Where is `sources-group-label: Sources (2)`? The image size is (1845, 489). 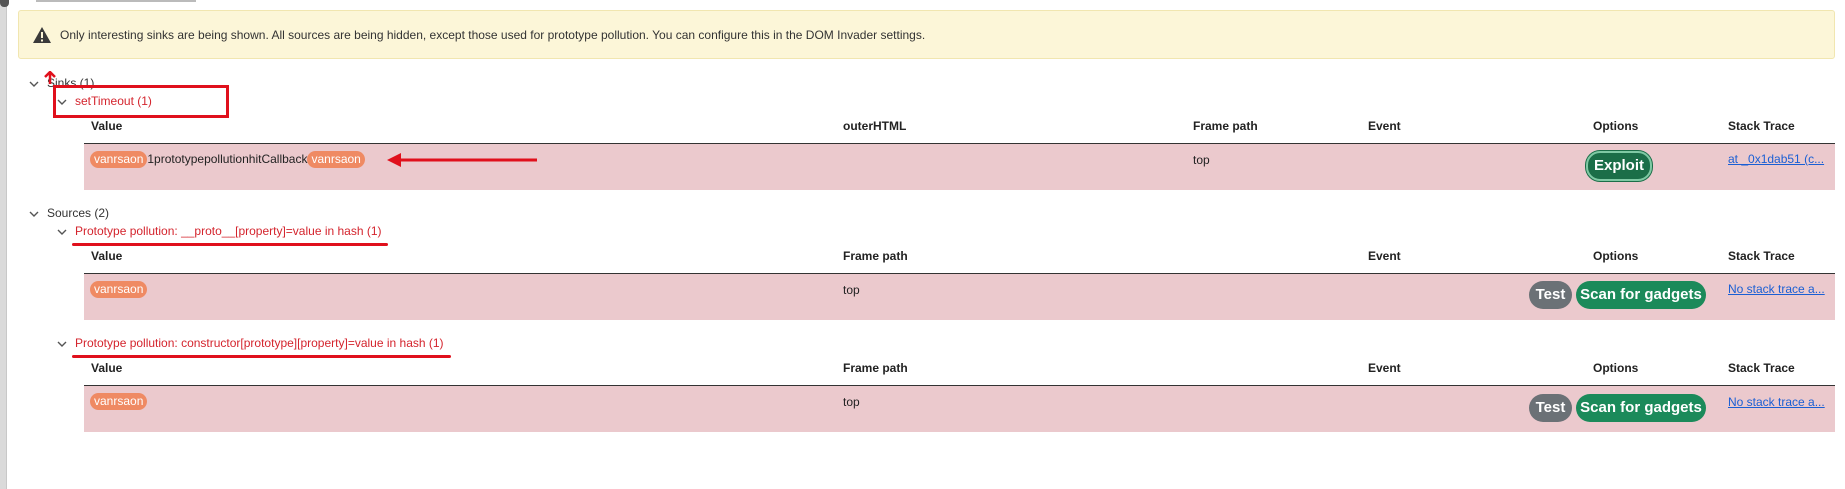 sources-group-label: Sources (2) is located at coordinates (78, 213).